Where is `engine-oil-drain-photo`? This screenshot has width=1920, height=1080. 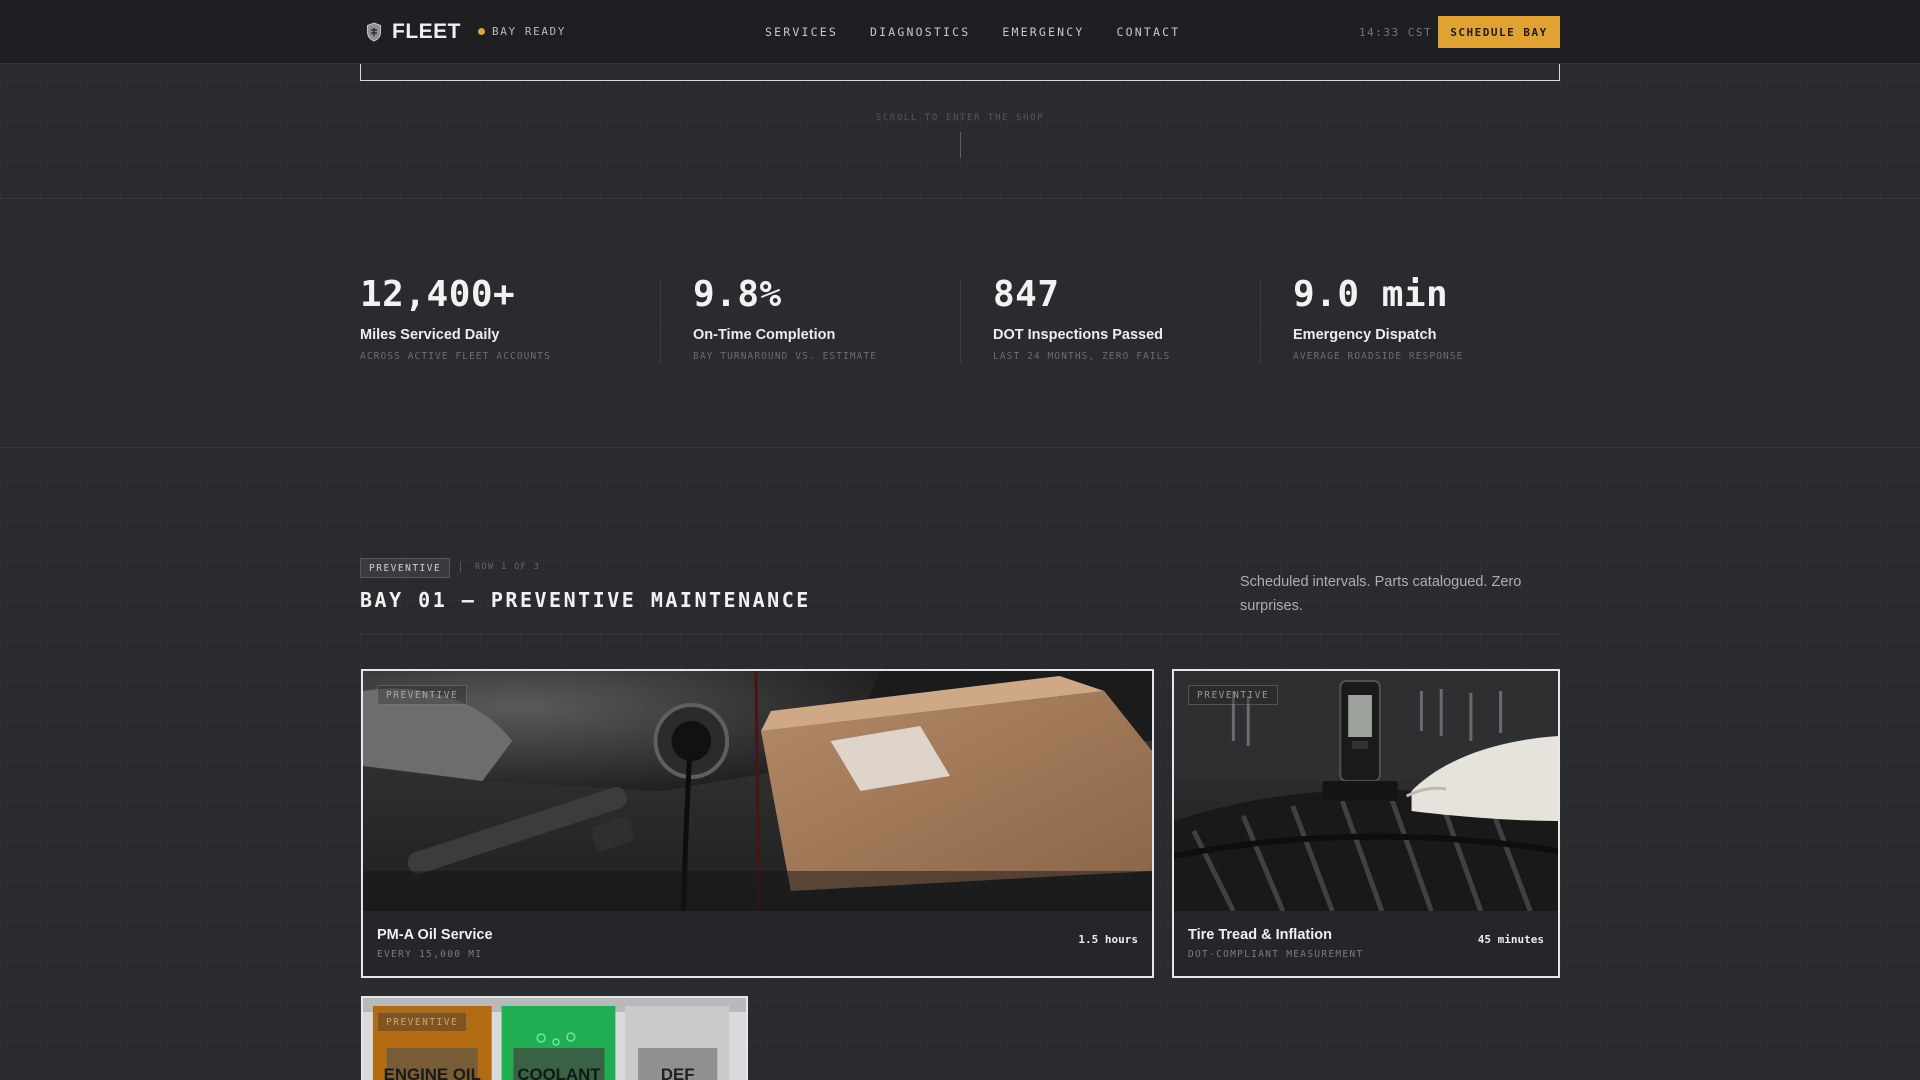
engine-oil-drain-photo is located at coordinates (757, 791).